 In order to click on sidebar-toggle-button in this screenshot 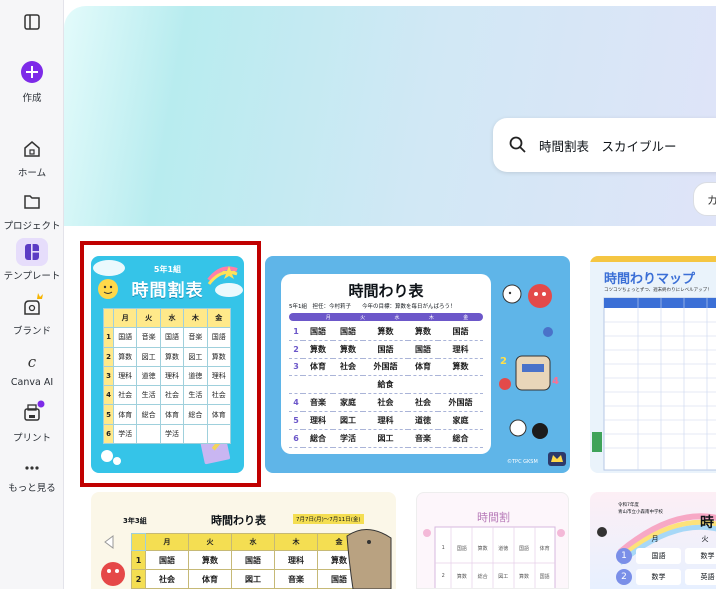, I will do `click(32, 22)`.